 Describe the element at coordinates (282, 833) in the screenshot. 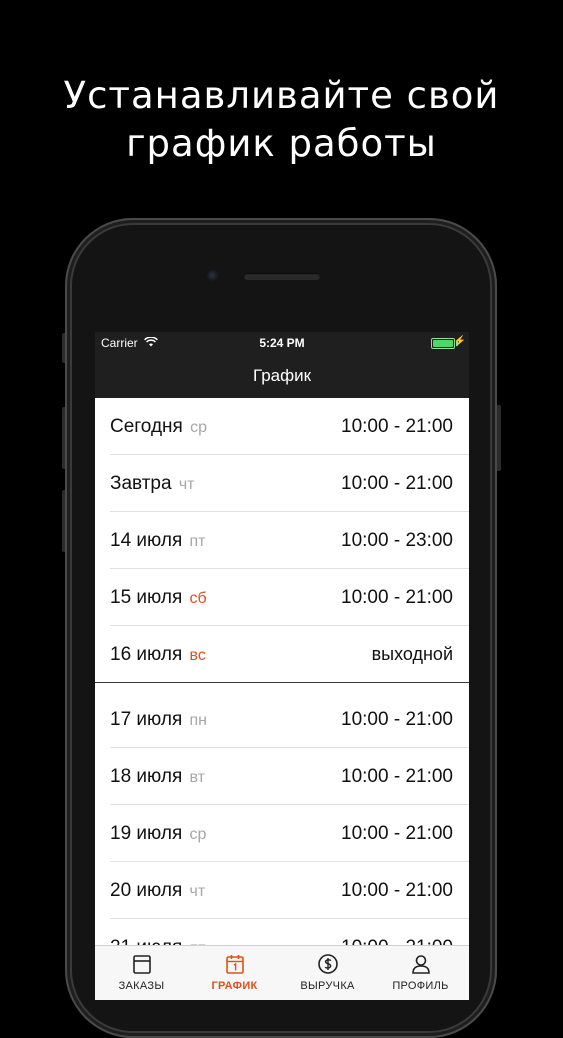

I see `schedule-row: 19 июля ср 10:00 - 21:00` at that location.